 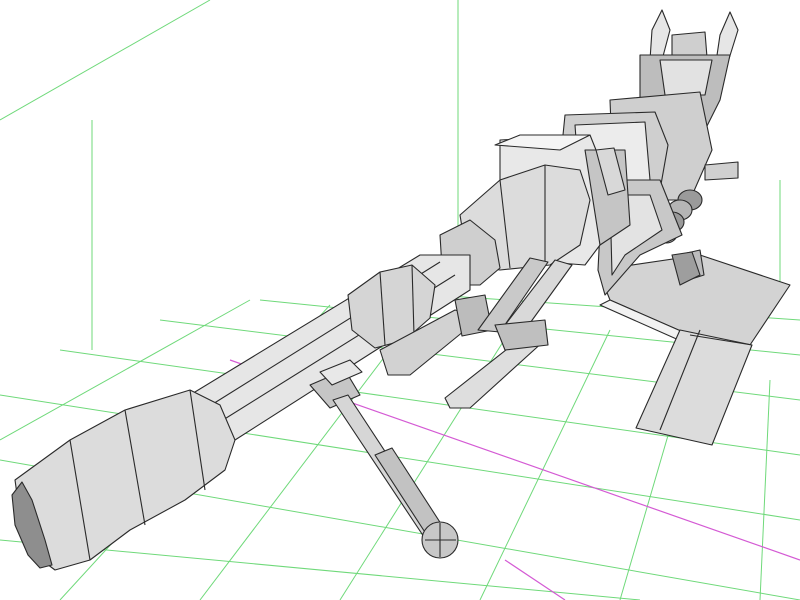 I want to click on z-axis-line, so click(x=535, y=579).